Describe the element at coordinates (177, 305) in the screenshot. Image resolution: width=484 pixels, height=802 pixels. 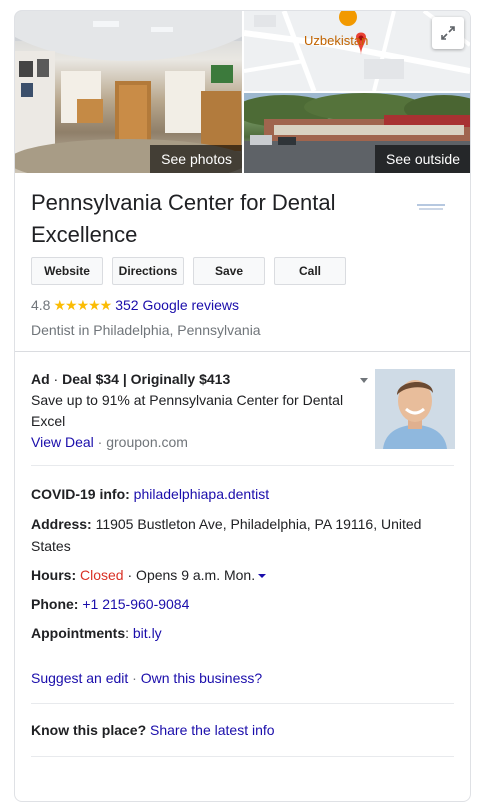
I see `reviews-link: 352 Google reviews` at that location.